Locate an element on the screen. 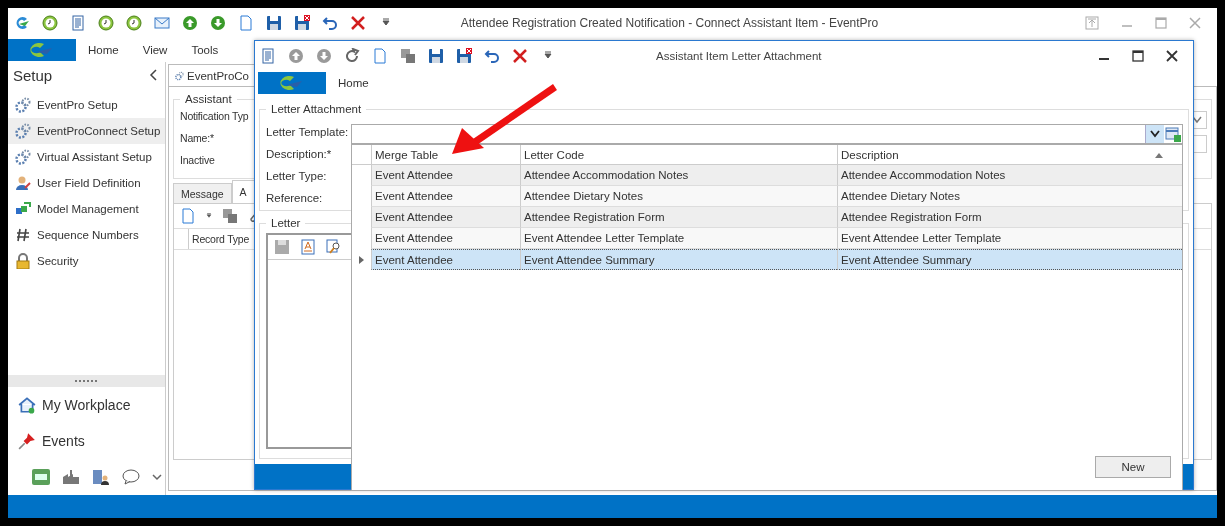 This screenshot has width=1225, height=526. ribbon-tab: Tools is located at coordinates (205, 50).